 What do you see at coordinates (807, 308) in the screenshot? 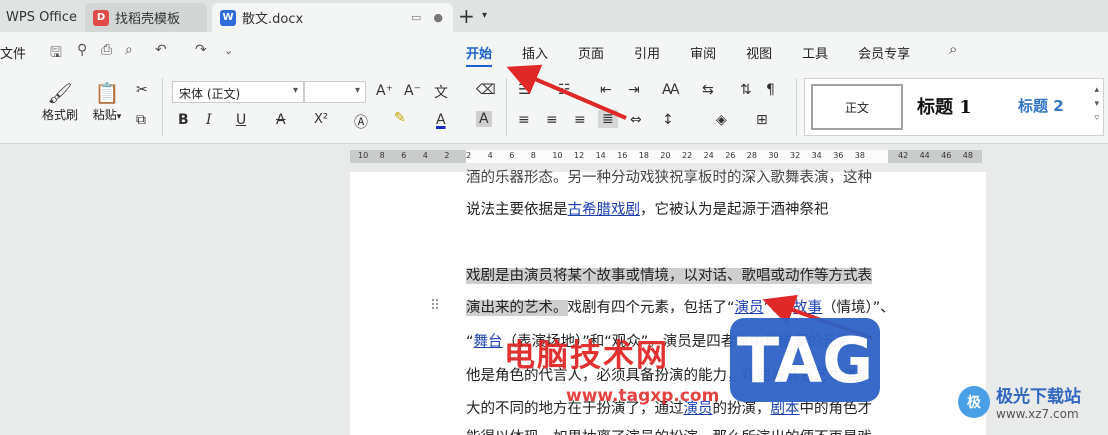
I see `link-story: 故事` at bounding box center [807, 308].